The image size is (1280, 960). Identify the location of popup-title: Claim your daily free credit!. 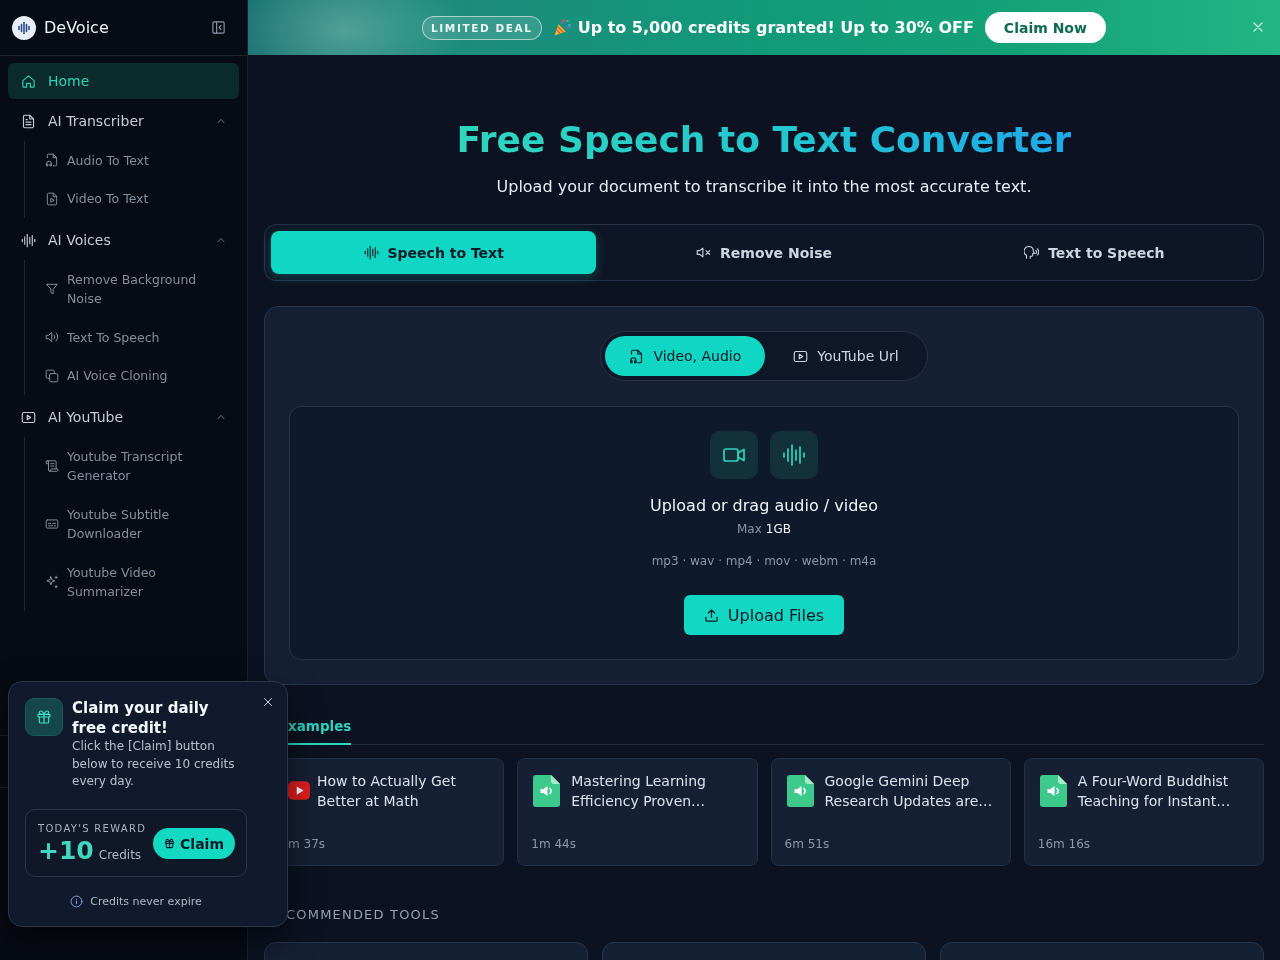
(141, 718).